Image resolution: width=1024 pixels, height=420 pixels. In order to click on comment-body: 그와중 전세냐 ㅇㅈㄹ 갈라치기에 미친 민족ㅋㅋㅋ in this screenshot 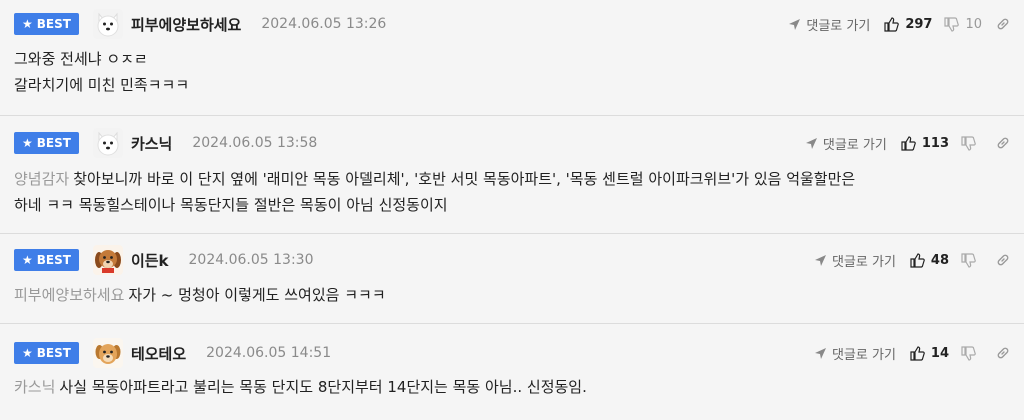, I will do `click(512, 72)`.